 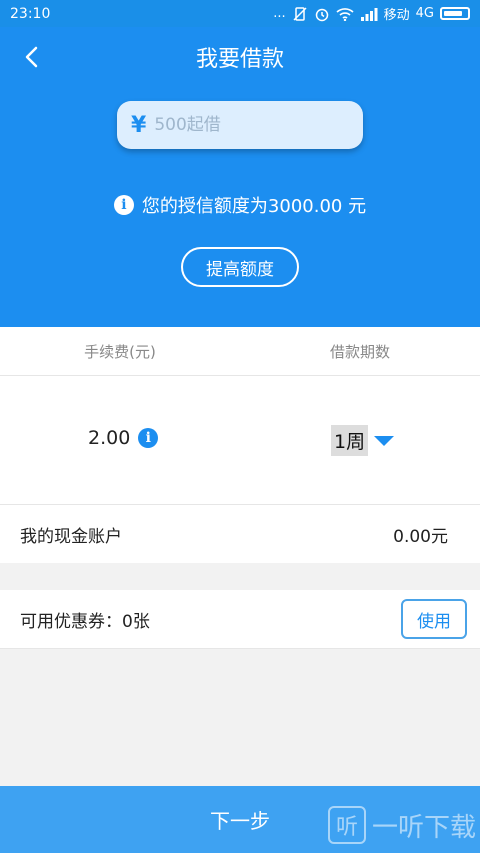 What do you see at coordinates (346, 825) in the screenshot?
I see `watermark-logo-icon: 听` at bounding box center [346, 825].